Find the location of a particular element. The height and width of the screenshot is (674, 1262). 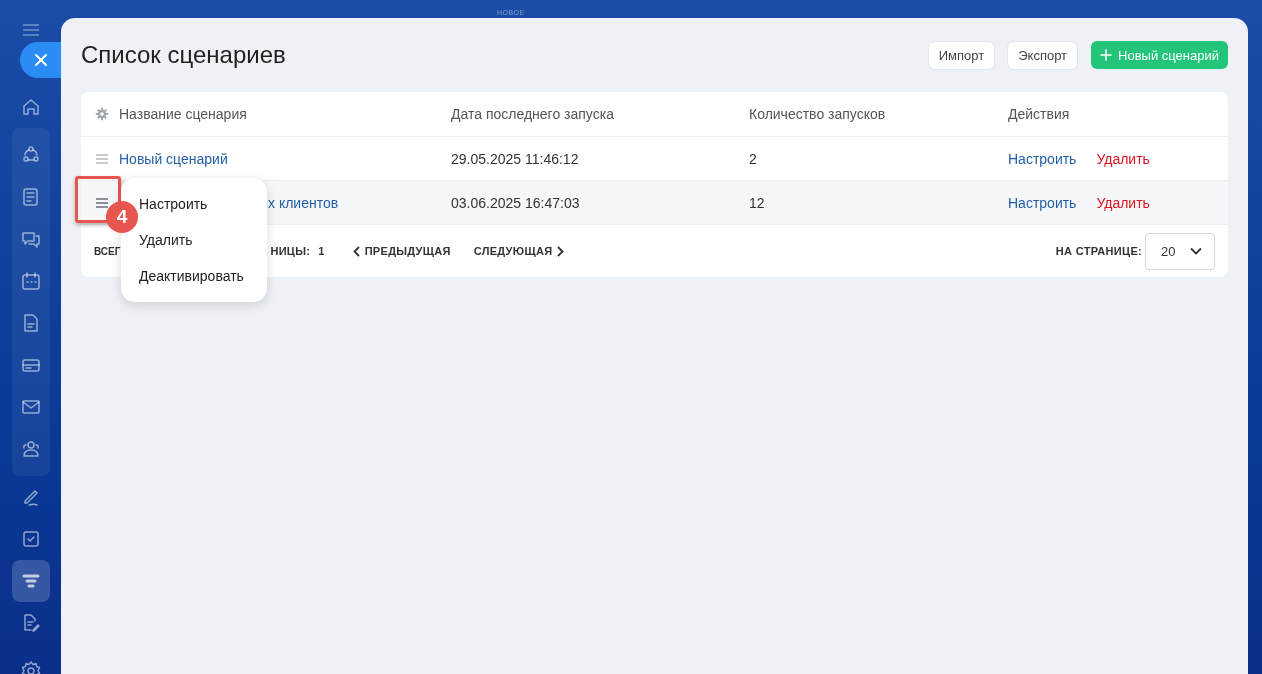

table-cell-text: 2 is located at coordinates (753, 158).